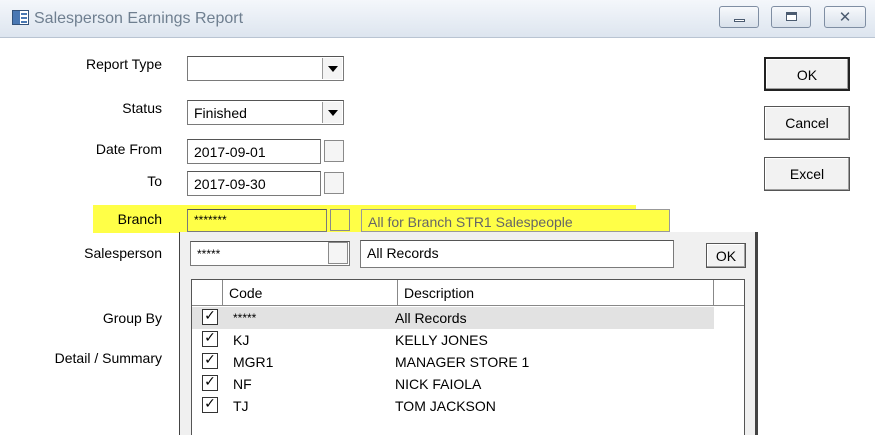 This screenshot has width=875, height=435. I want to click on select-column-header, so click(207, 292).